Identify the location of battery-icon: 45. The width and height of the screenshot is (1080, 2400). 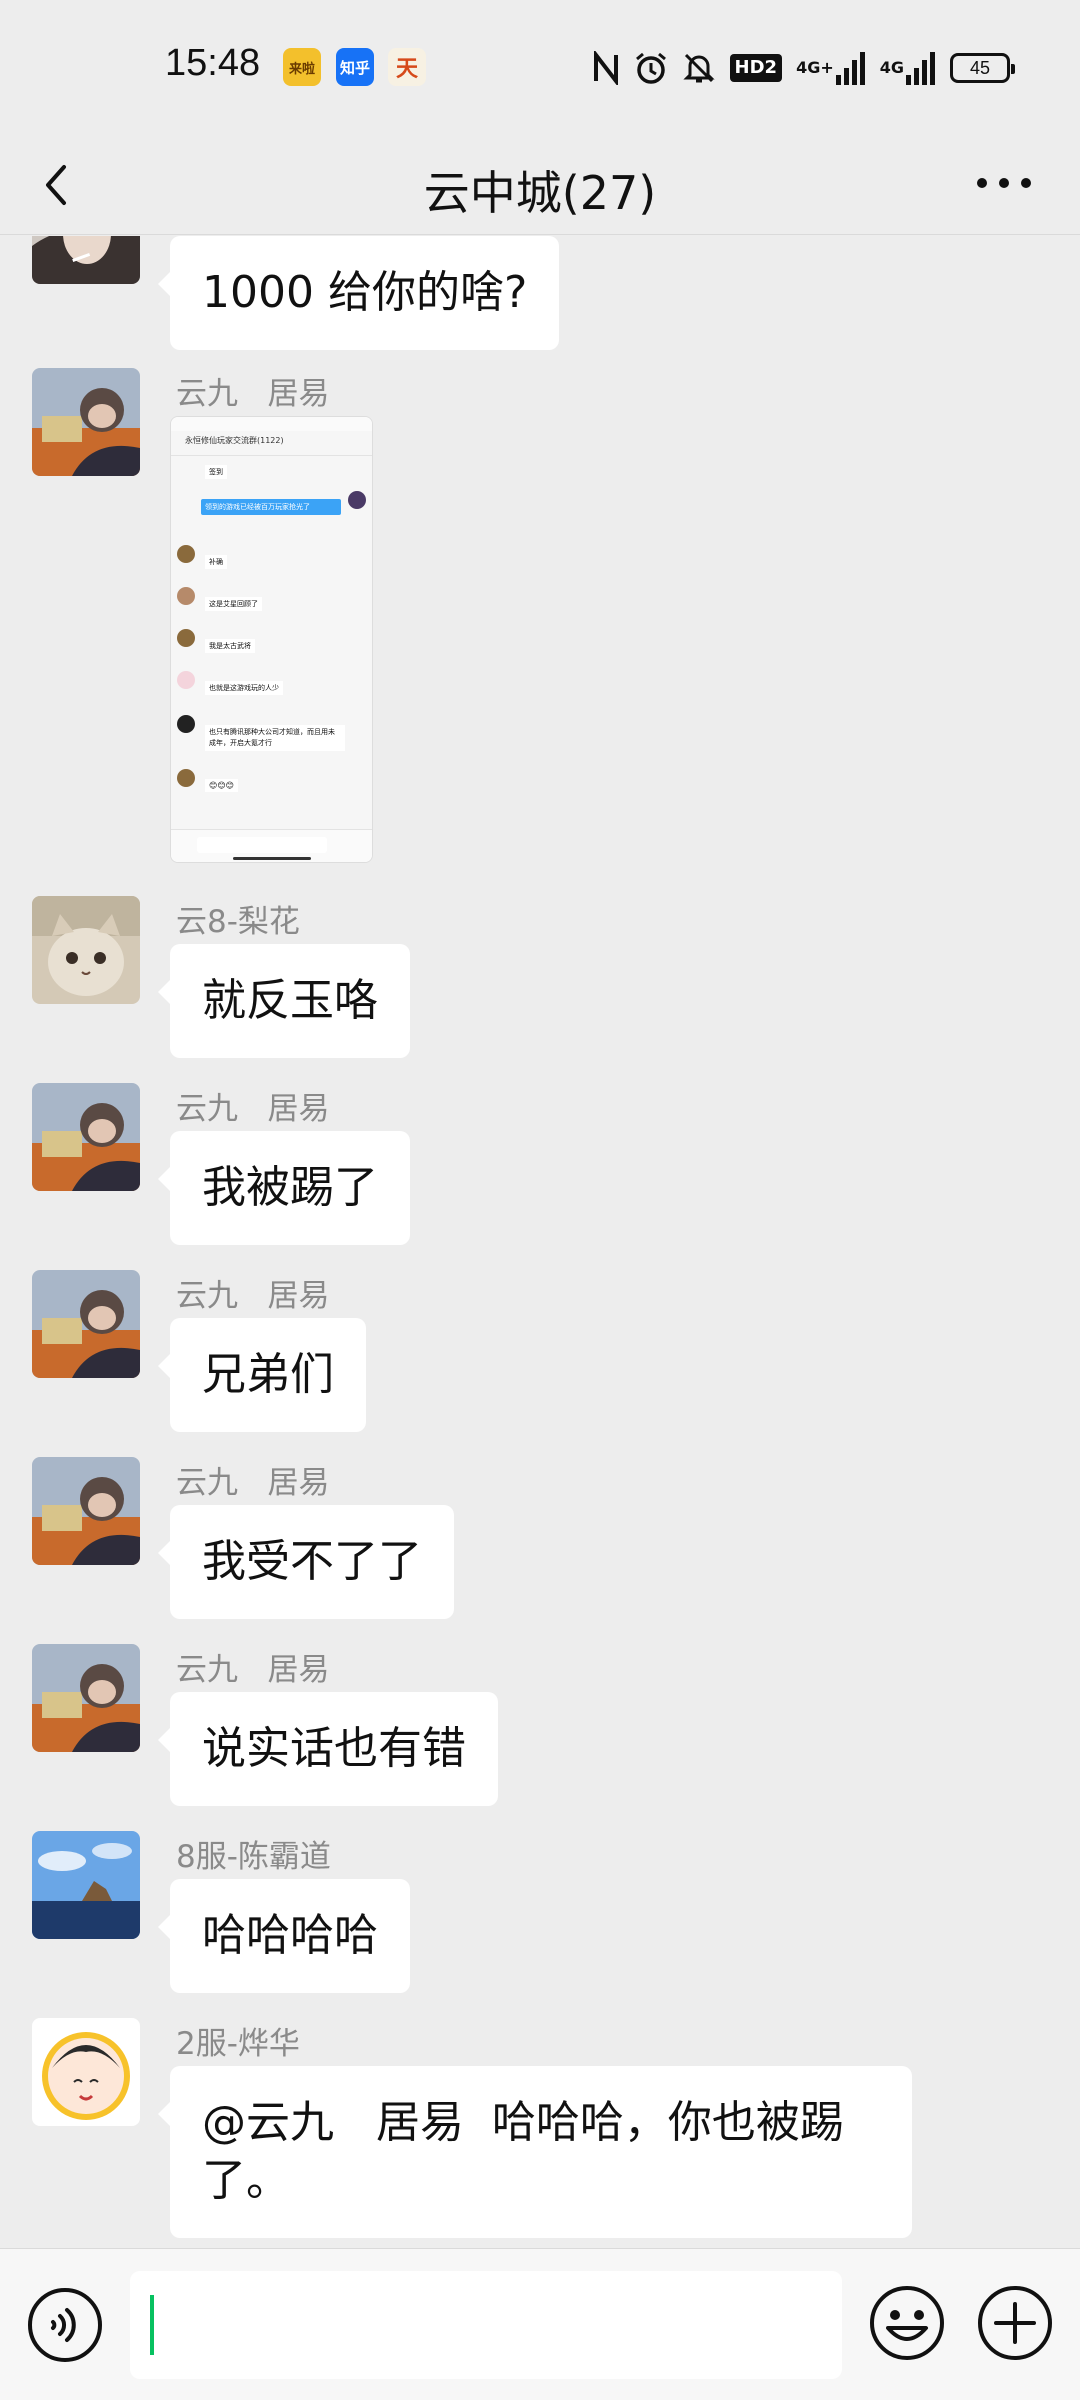
(982, 68).